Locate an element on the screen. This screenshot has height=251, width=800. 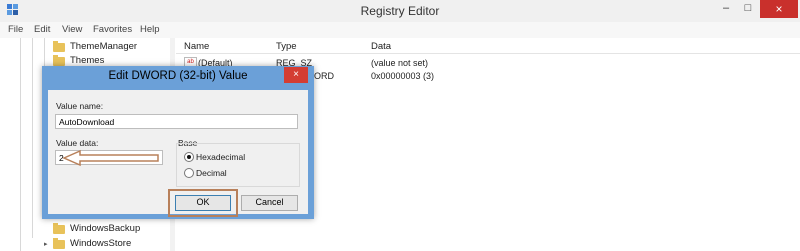
row-data: (value not set) is located at coordinates (400, 63).